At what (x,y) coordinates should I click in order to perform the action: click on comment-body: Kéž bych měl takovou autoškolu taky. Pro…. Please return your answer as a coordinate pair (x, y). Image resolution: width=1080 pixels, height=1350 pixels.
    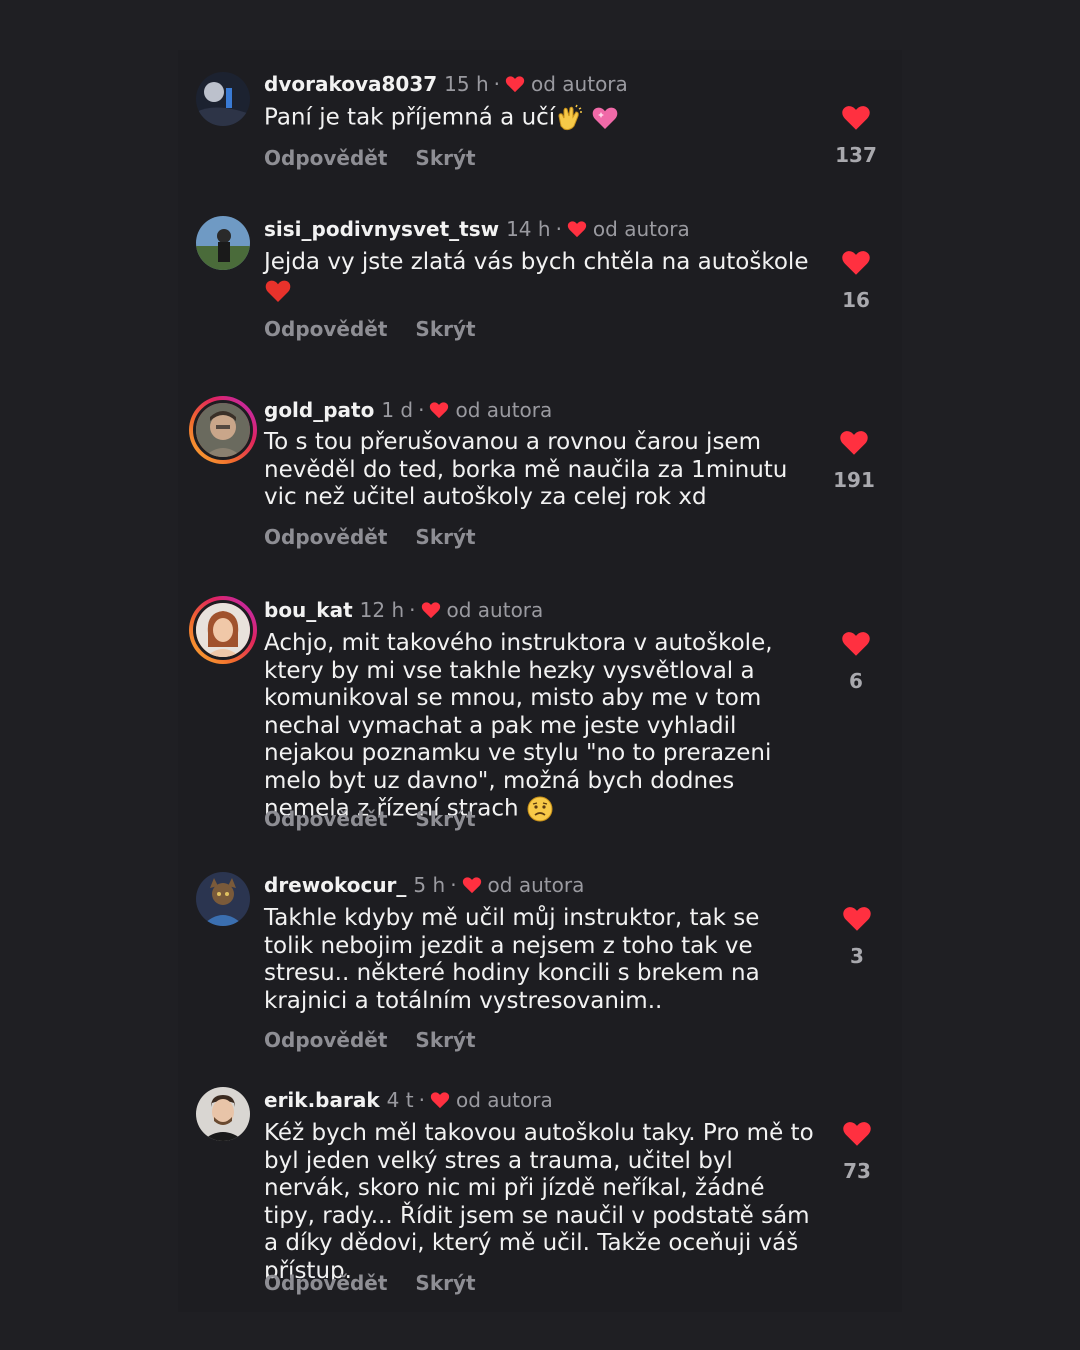
    Looking at the image, I should click on (539, 1202).